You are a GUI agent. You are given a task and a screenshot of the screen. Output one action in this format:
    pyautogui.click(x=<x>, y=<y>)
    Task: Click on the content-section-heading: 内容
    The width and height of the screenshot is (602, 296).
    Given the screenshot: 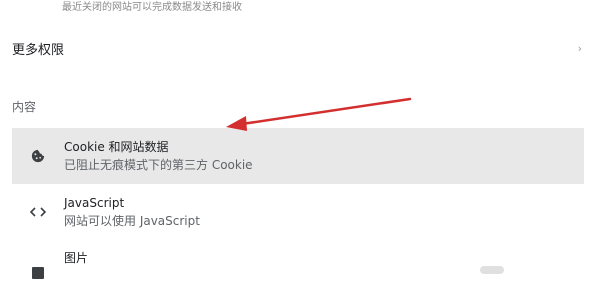 What is the action you would take?
    pyautogui.click(x=24, y=107)
    